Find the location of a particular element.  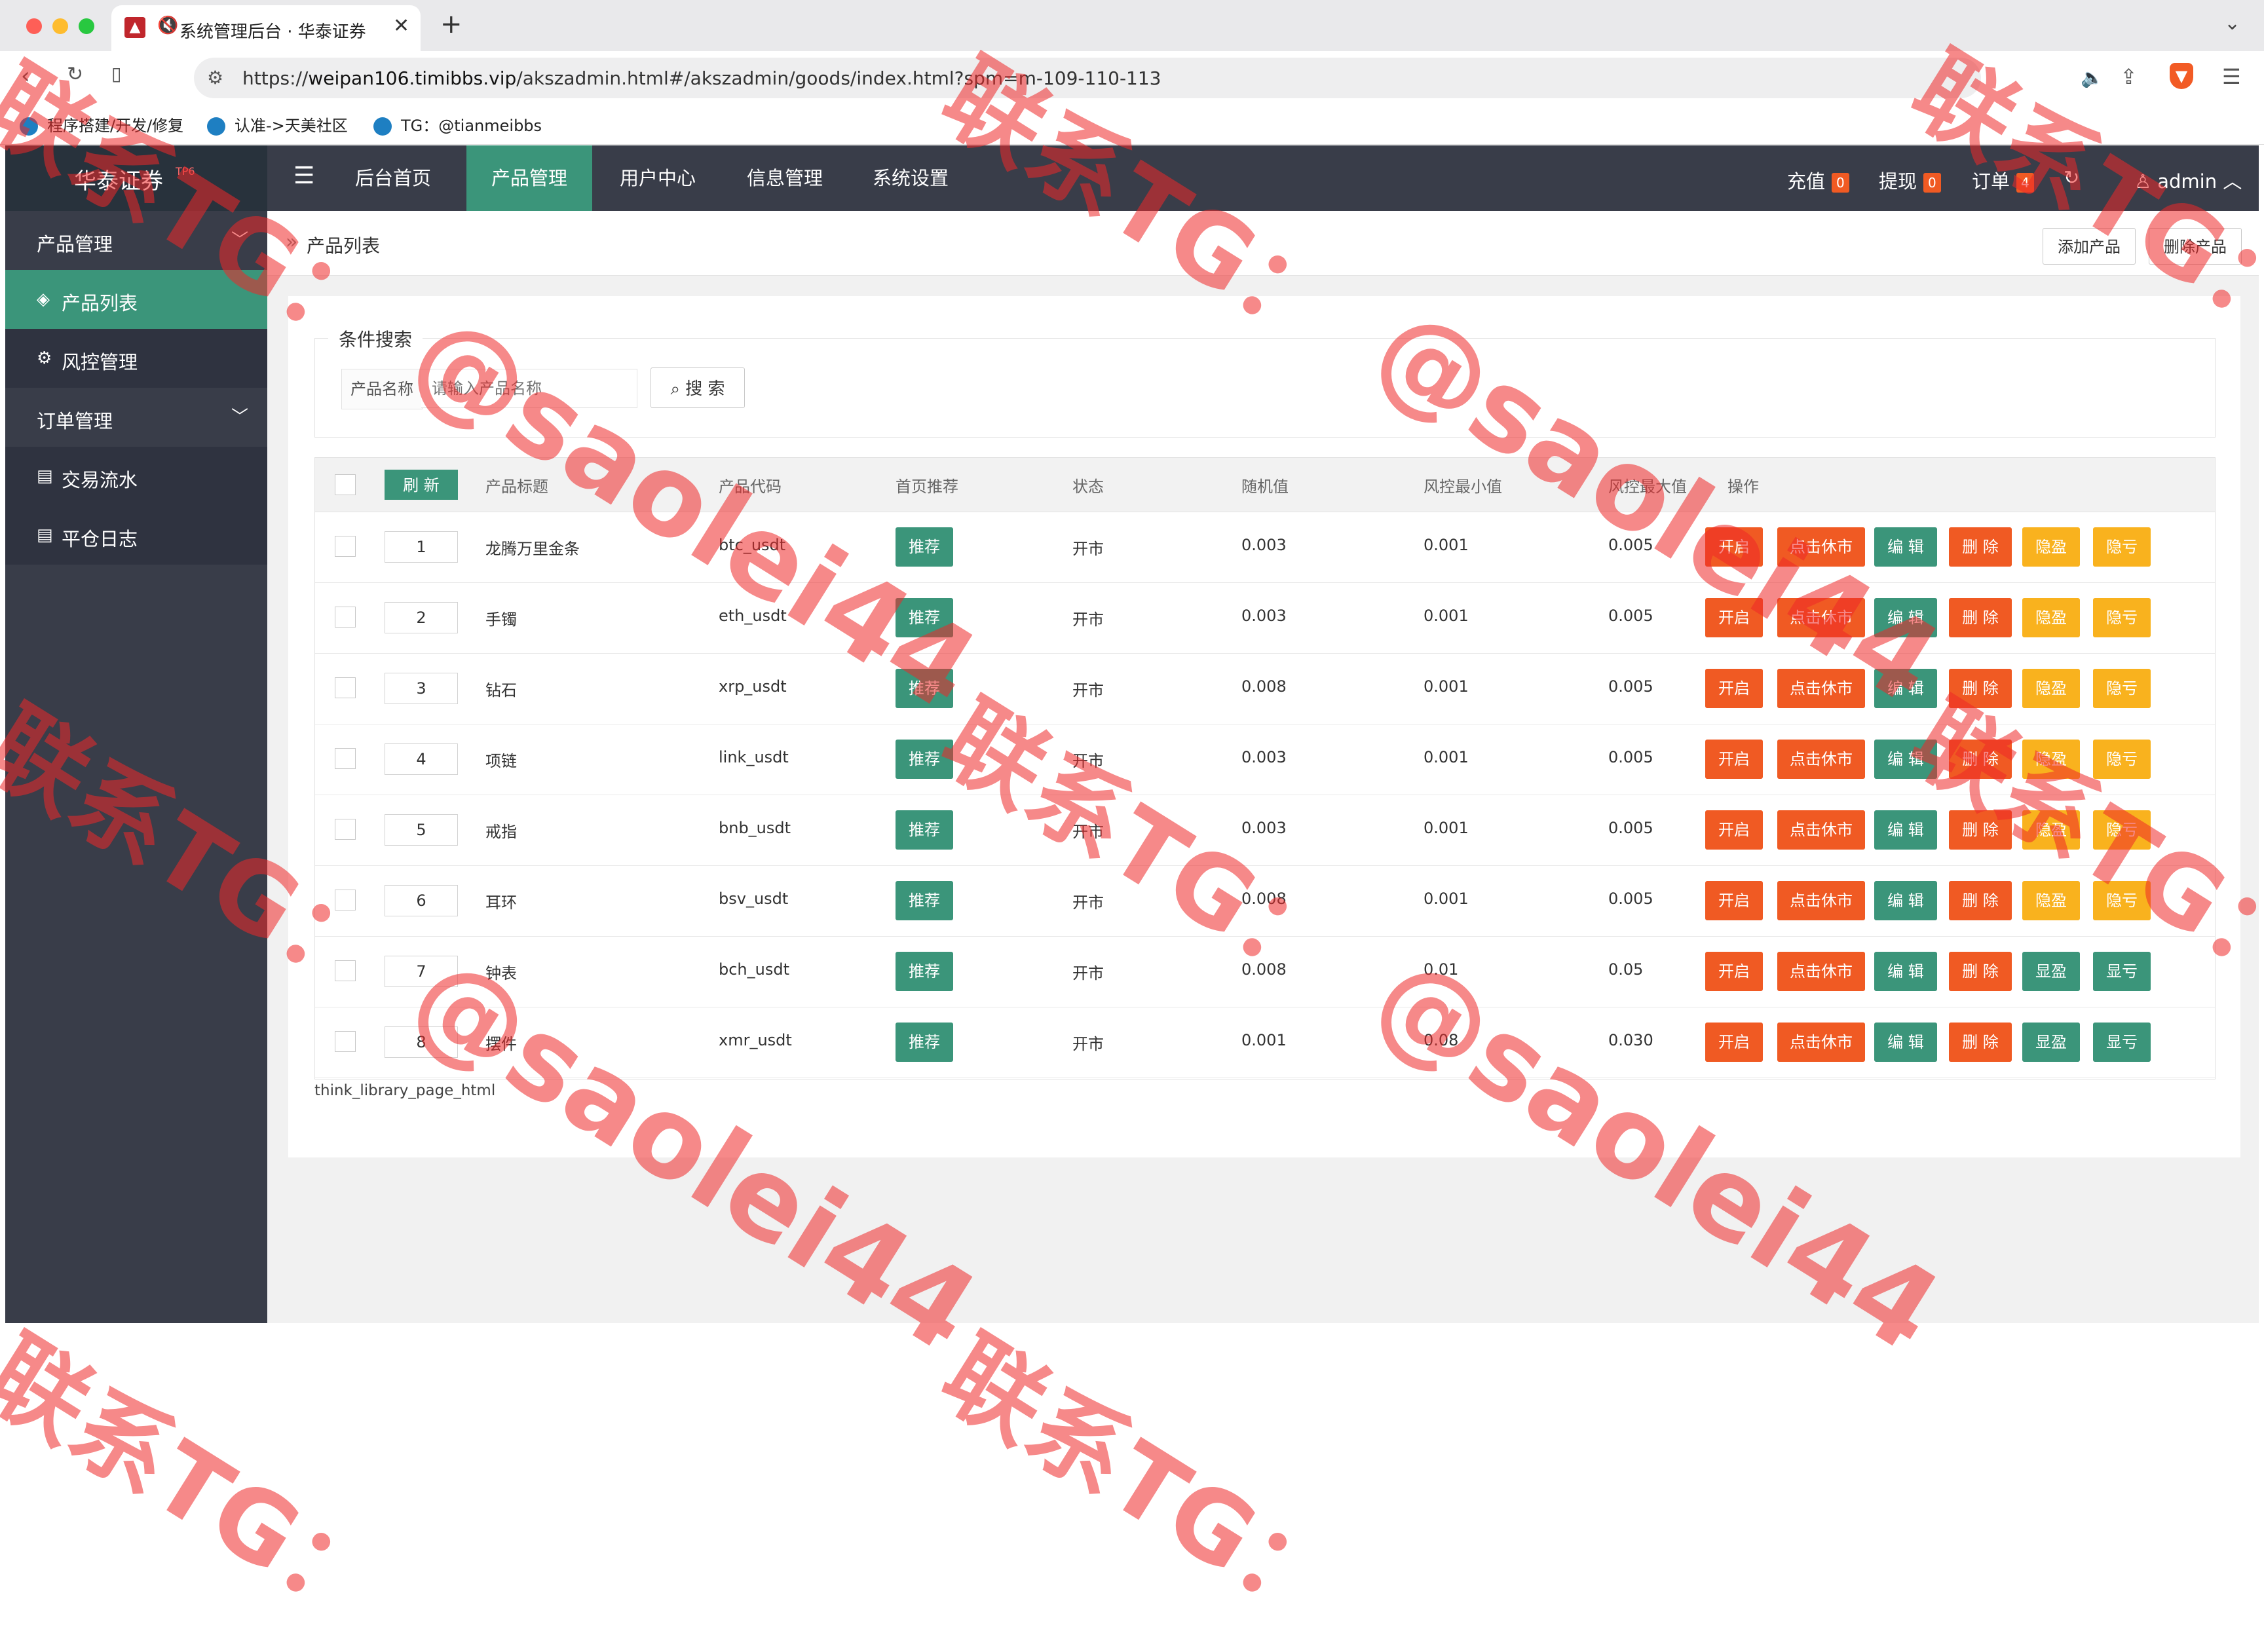

site-settings-icon: ⚙ is located at coordinates (215, 77).